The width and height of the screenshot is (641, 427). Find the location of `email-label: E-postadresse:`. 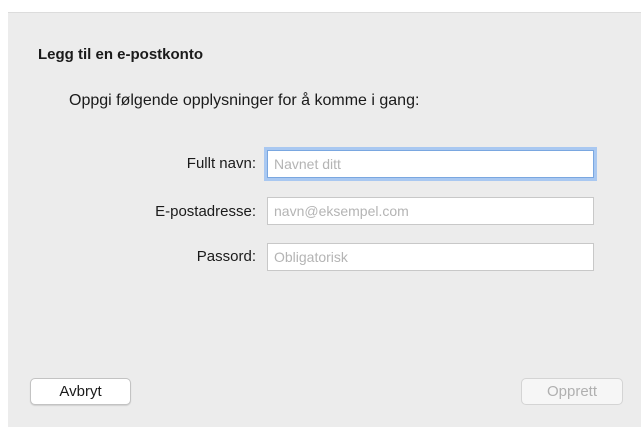

email-label: E-postadresse: is located at coordinates (205, 211).